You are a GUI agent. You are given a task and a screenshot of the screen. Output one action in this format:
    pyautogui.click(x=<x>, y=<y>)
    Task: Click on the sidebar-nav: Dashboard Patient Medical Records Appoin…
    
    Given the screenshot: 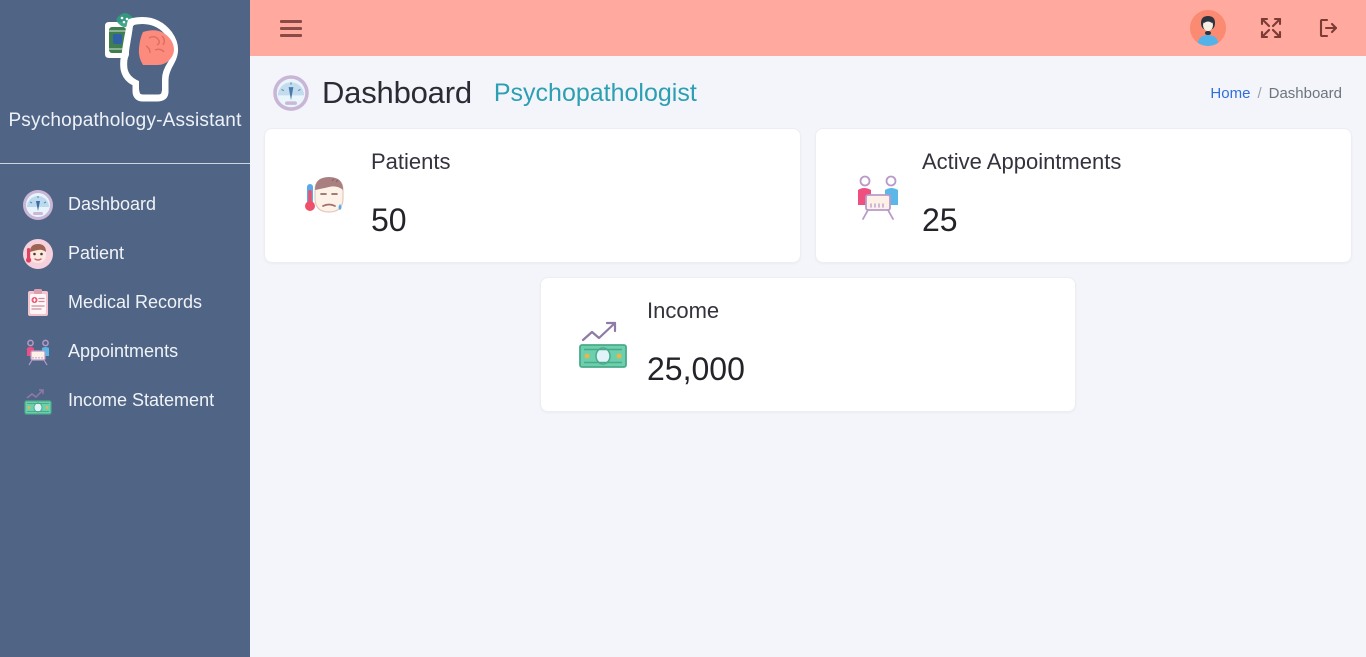 What is the action you would take?
    pyautogui.click(x=125, y=294)
    